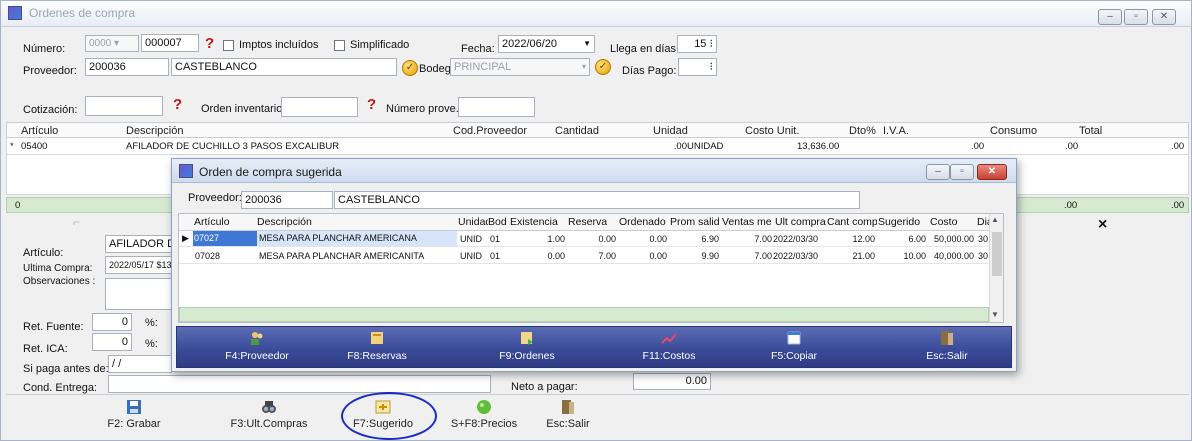 Image resolution: width=1192 pixels, height=441 pixels. Describe the element at coordinates (520, 67) in the screenshot. I see `bodega-select: PRINCIPAL ▾` at that location.